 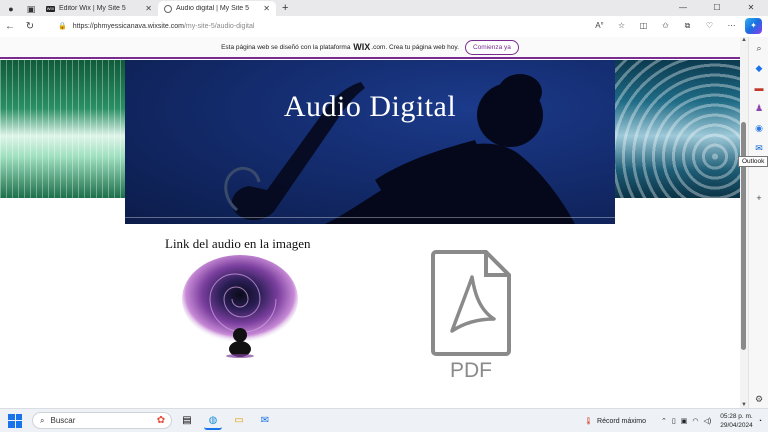 What do you see at coordinates (161, 421) in the screenshot?
I see `search-highlight-icon: ✿` at bounding box center [161, 421].